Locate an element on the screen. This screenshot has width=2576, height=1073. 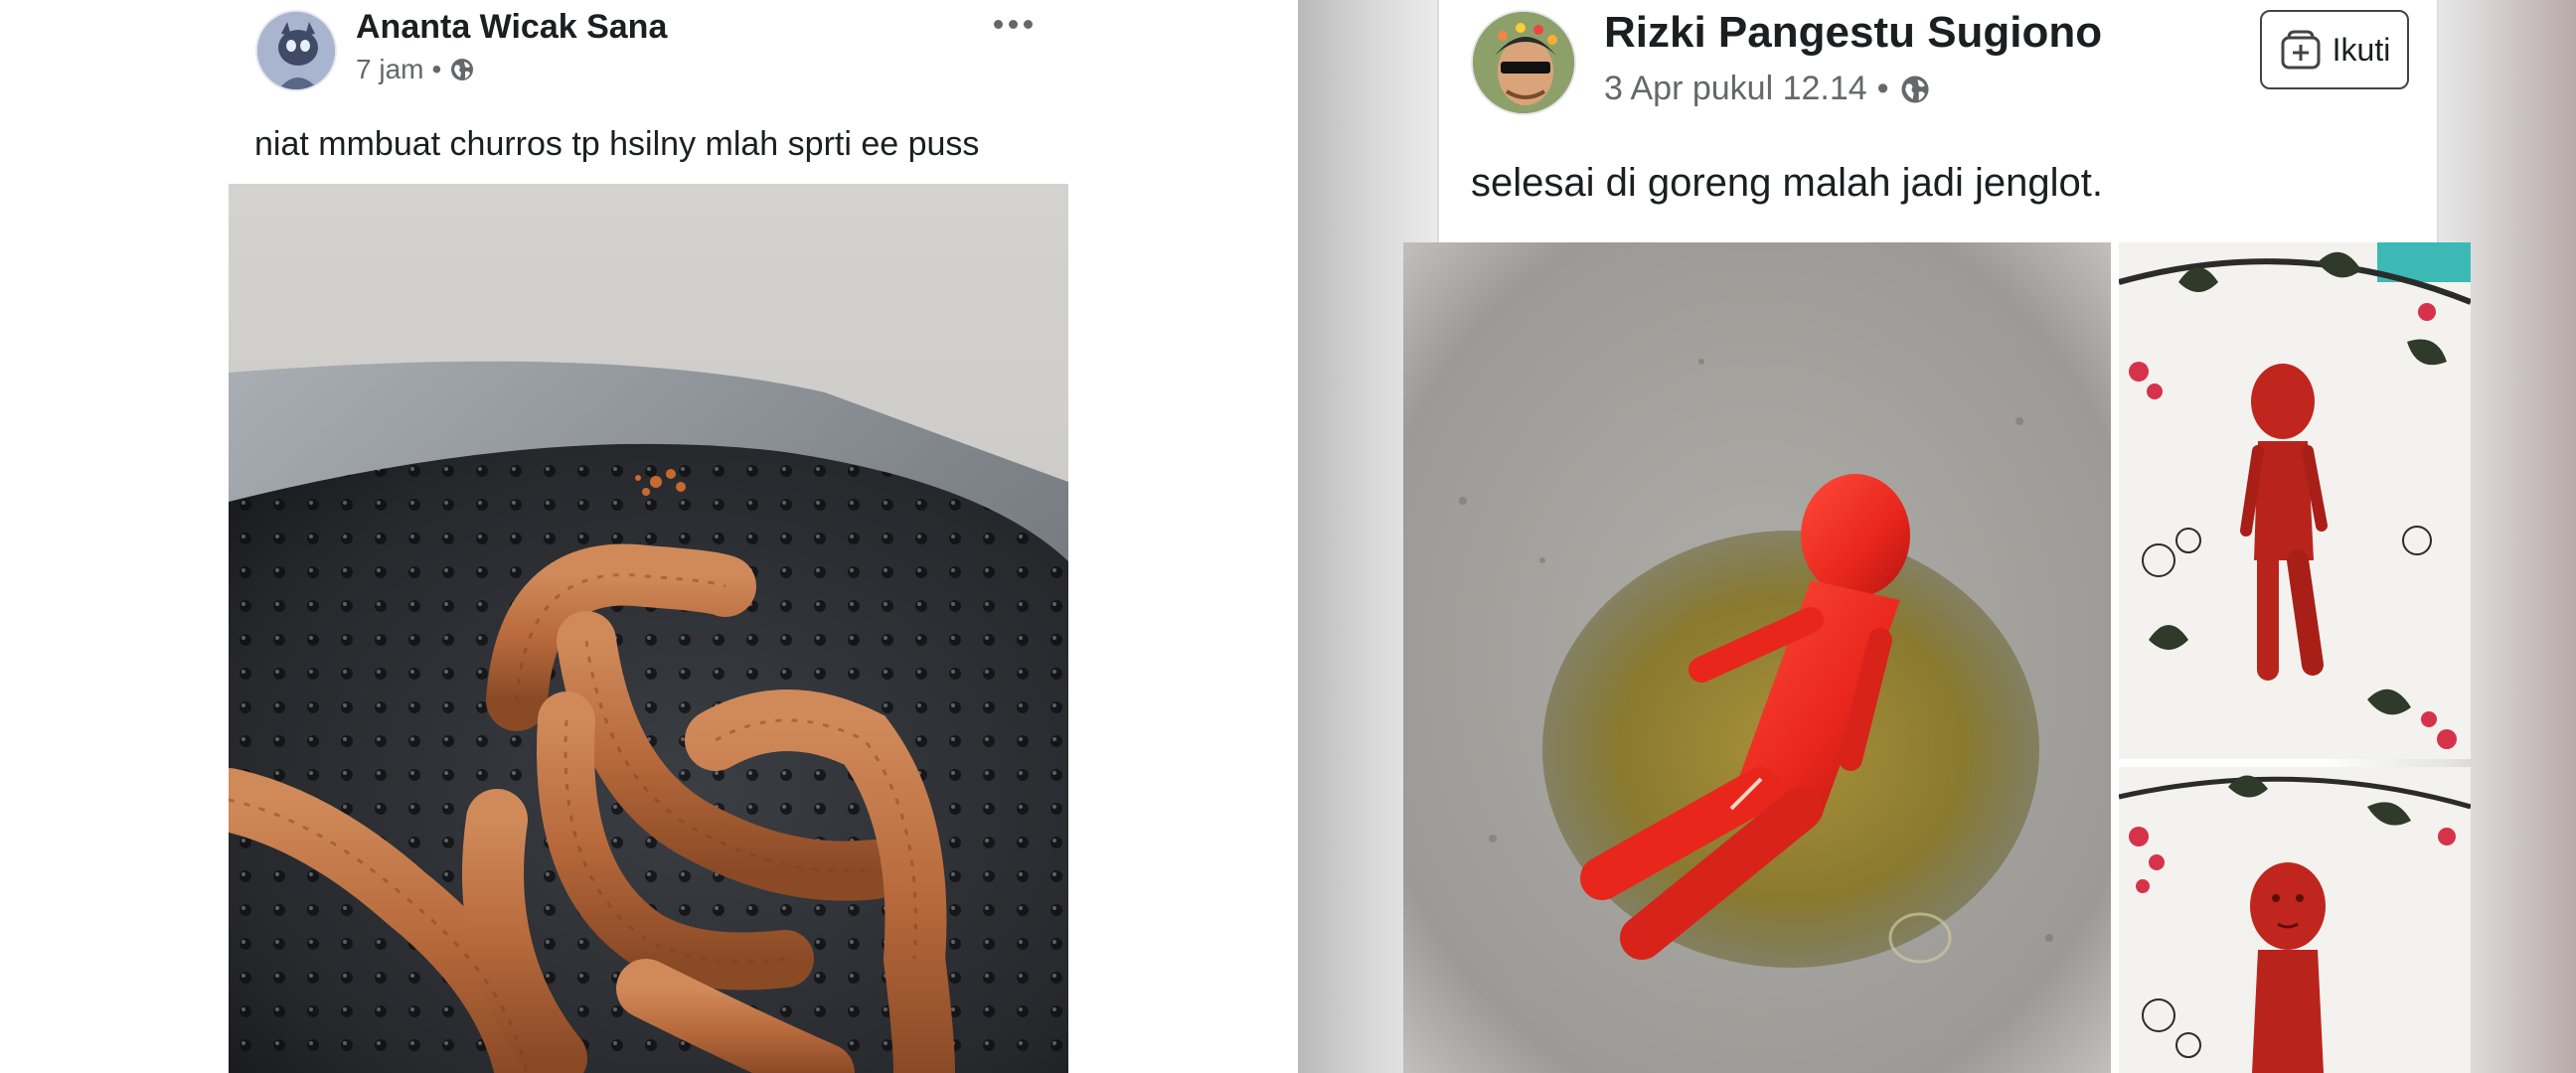
follow-button: Ikuti is located at coordinates (2334, 49).